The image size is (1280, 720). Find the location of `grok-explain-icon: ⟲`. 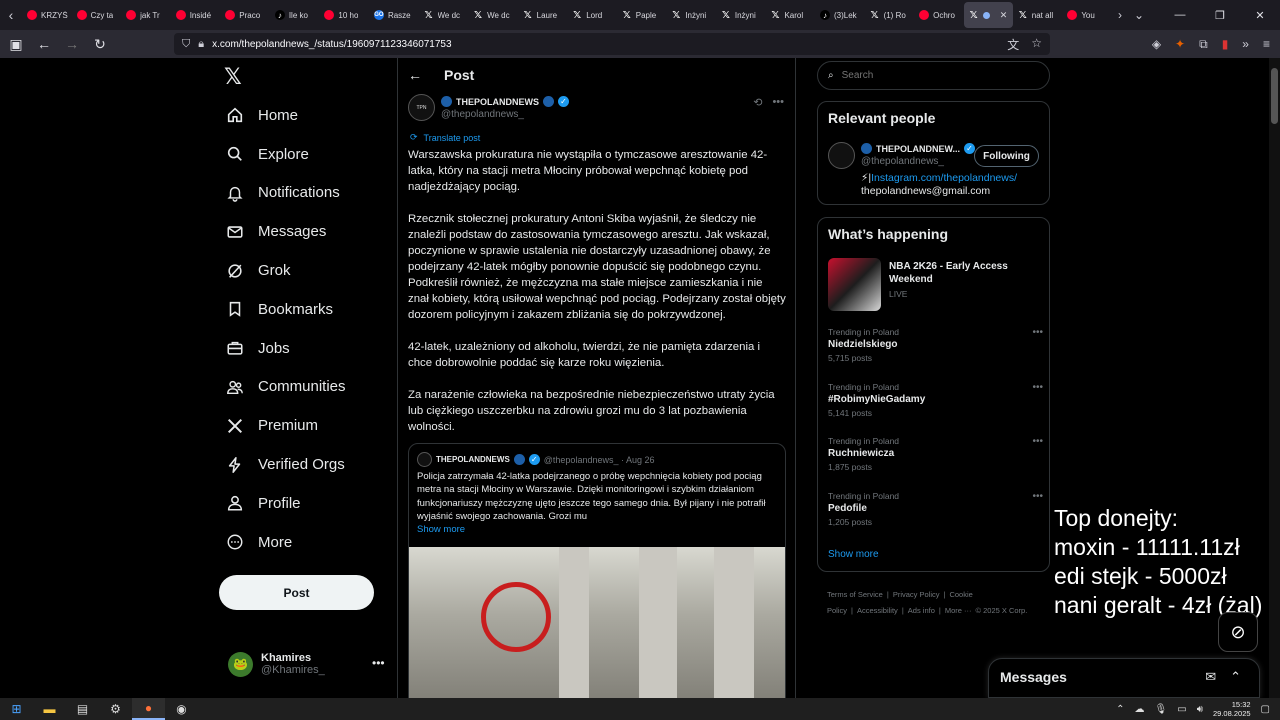

grok-explain-icon: ⟲ is located at coordinates (757, 102).